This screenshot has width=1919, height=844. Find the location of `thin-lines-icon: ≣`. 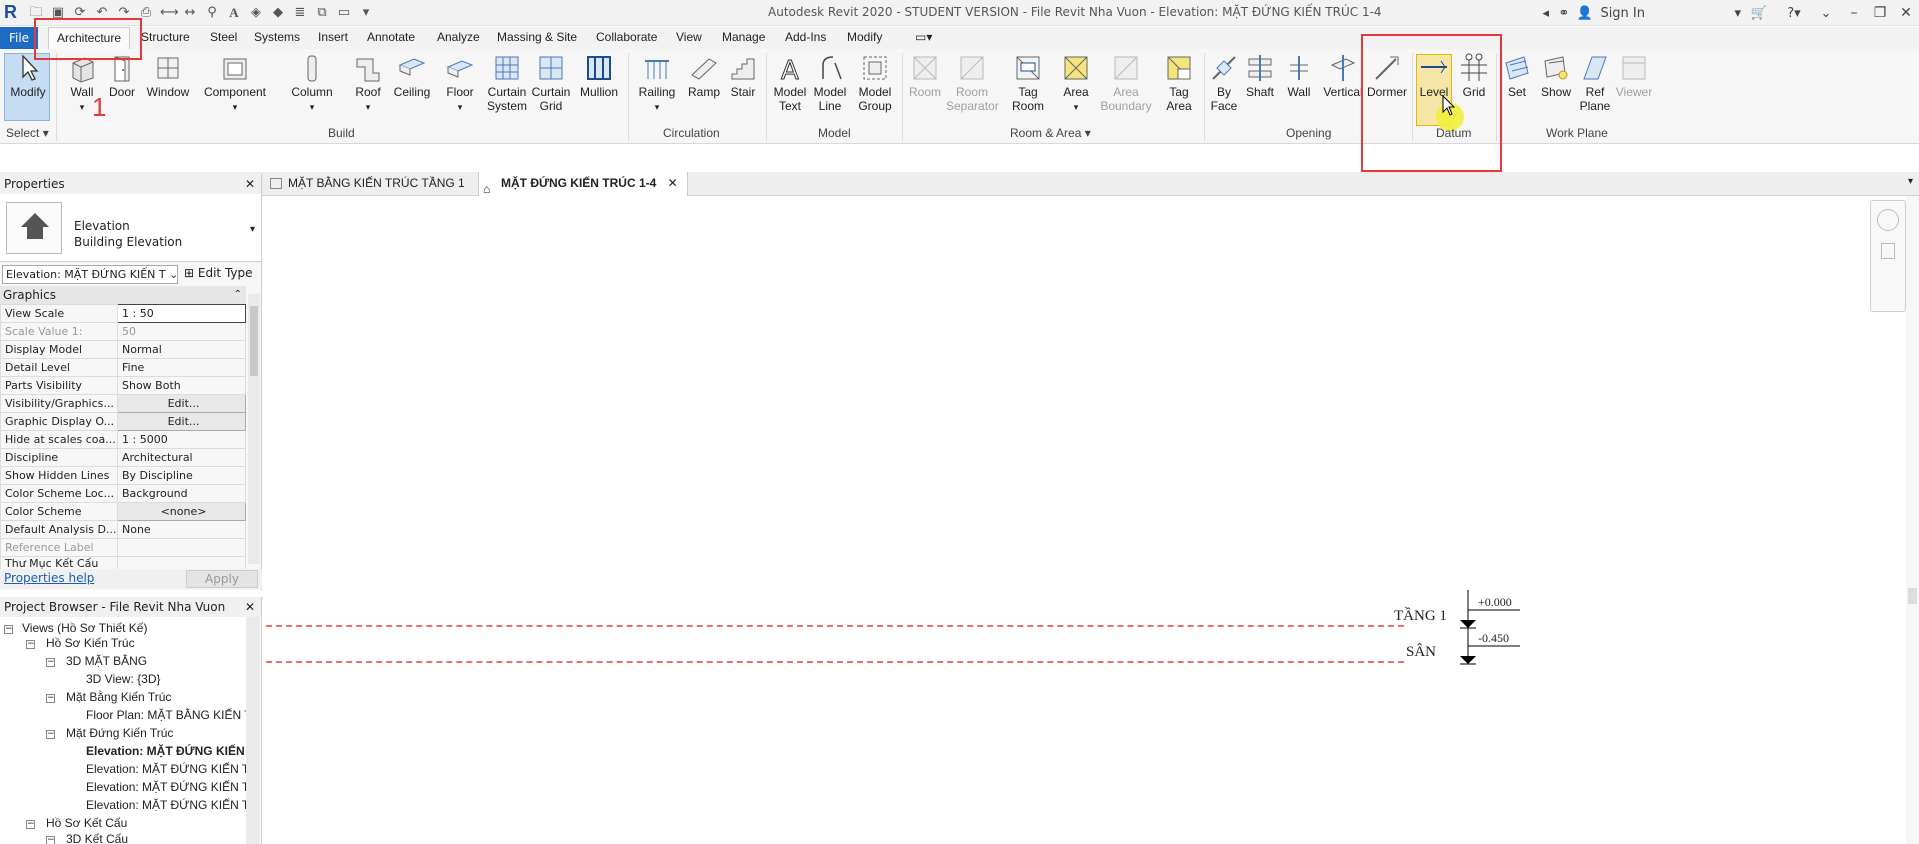

thin-lines-icon: ≣ is located at coordinates (300, 13).